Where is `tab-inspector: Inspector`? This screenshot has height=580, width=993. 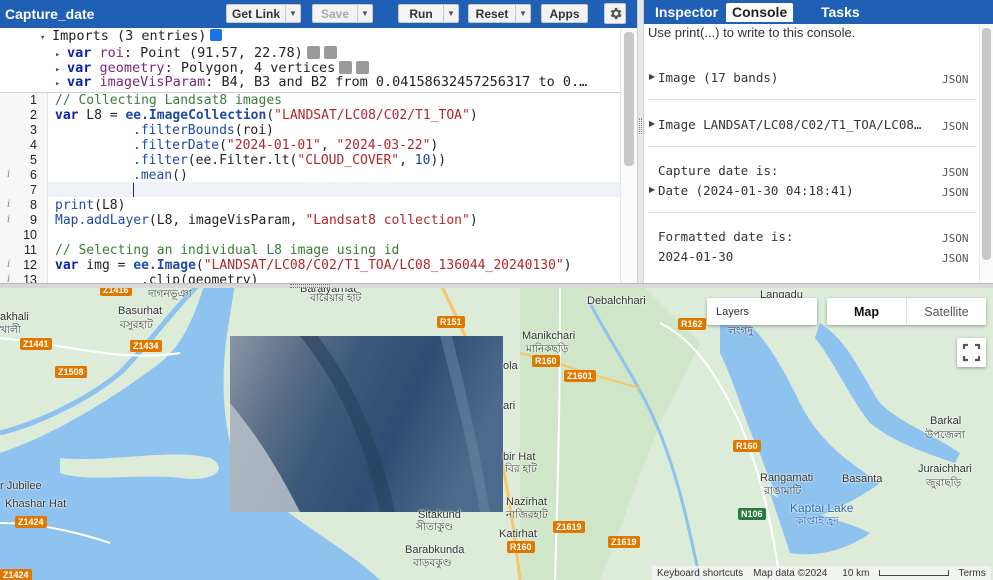
tab-inspector: Inspector is located at coordinates (686, 12).